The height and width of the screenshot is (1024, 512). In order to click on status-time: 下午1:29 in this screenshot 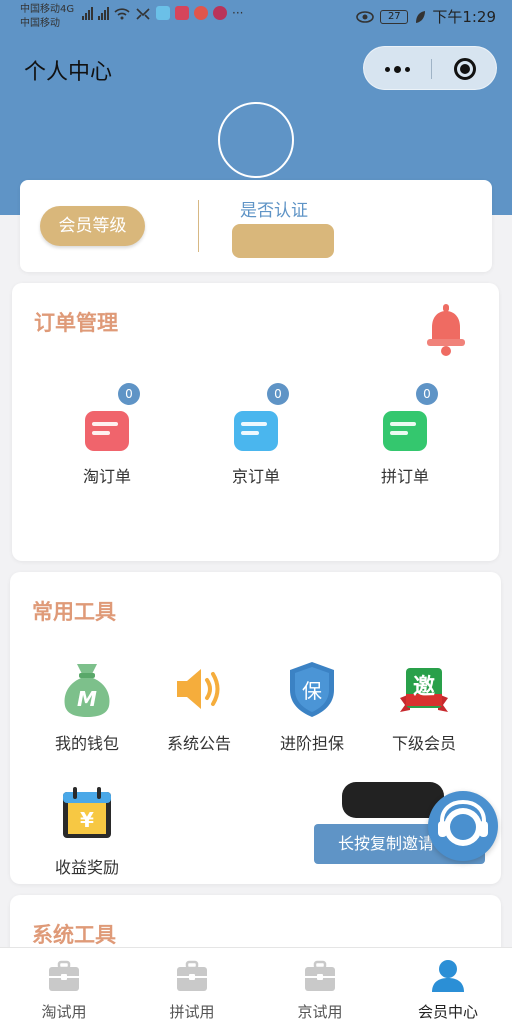, I will do `click(464, 17)`.